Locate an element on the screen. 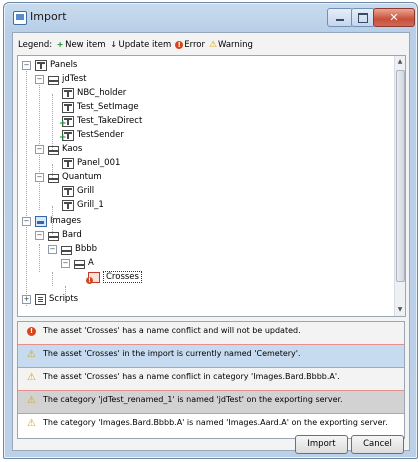  legend-error-label: Error is located at coordinates (194, 45).